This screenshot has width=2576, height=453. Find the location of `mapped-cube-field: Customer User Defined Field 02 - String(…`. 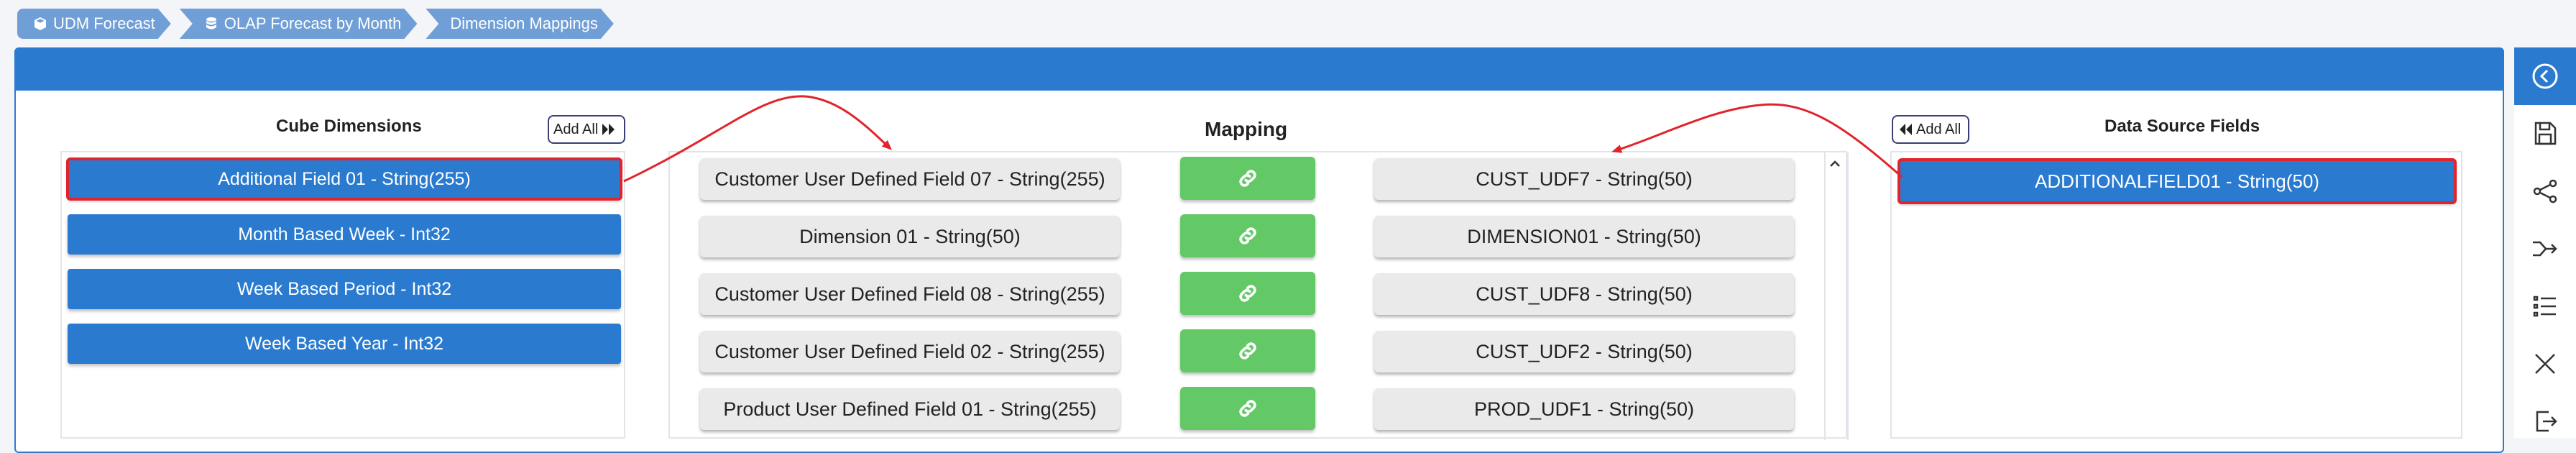

mapped-cube-field: Customer User Defined Field 02 - String(… is located at coordinates (910, 351).